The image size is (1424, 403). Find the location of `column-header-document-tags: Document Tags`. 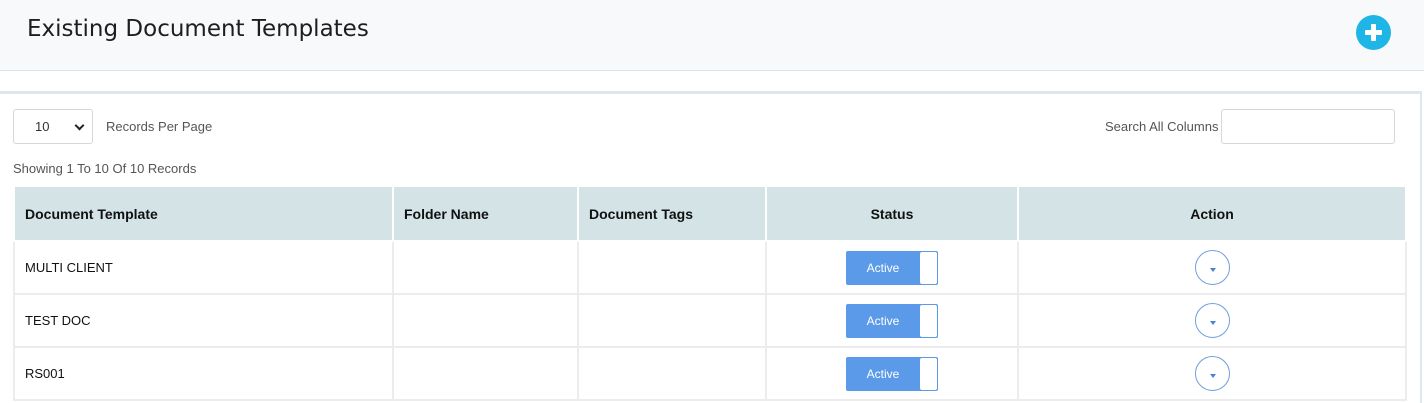

column-header-document-tags: Document Tags is located at coordinates (672, 213).